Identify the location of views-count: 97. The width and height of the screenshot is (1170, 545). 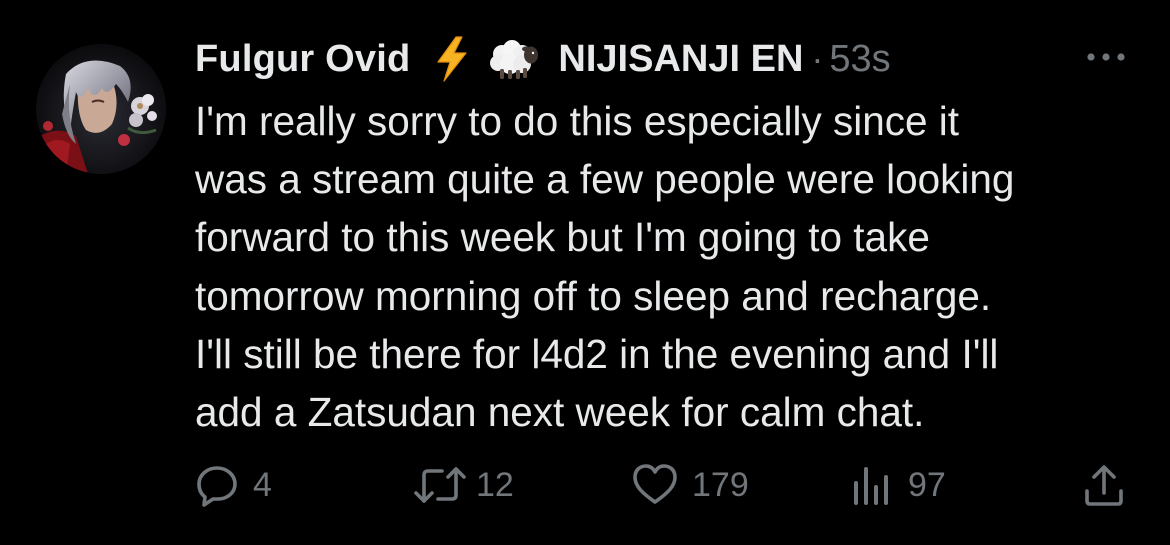
(927, 484).